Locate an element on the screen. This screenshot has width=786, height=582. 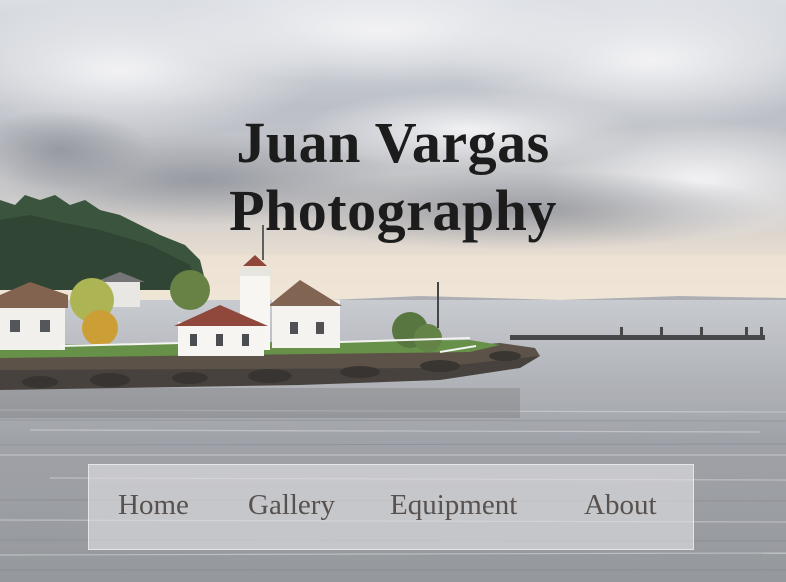
main-navigation: Home Gallery Equipment About is located at coordinates (391, 507).